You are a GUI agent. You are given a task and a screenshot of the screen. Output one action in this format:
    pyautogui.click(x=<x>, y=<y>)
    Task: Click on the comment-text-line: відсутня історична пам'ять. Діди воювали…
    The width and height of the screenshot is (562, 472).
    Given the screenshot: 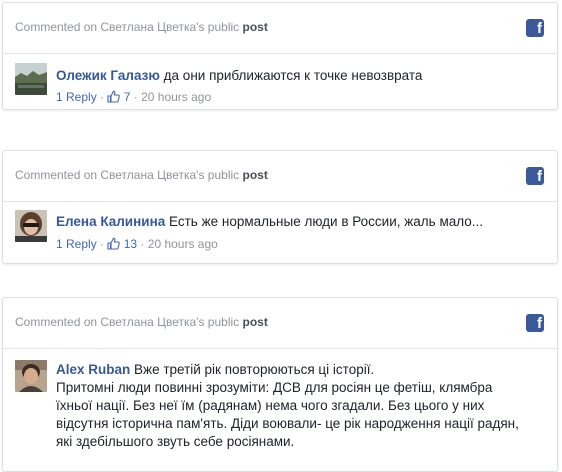 What is the action you would take?
    pyautogui.click(x=287, y=423)
    